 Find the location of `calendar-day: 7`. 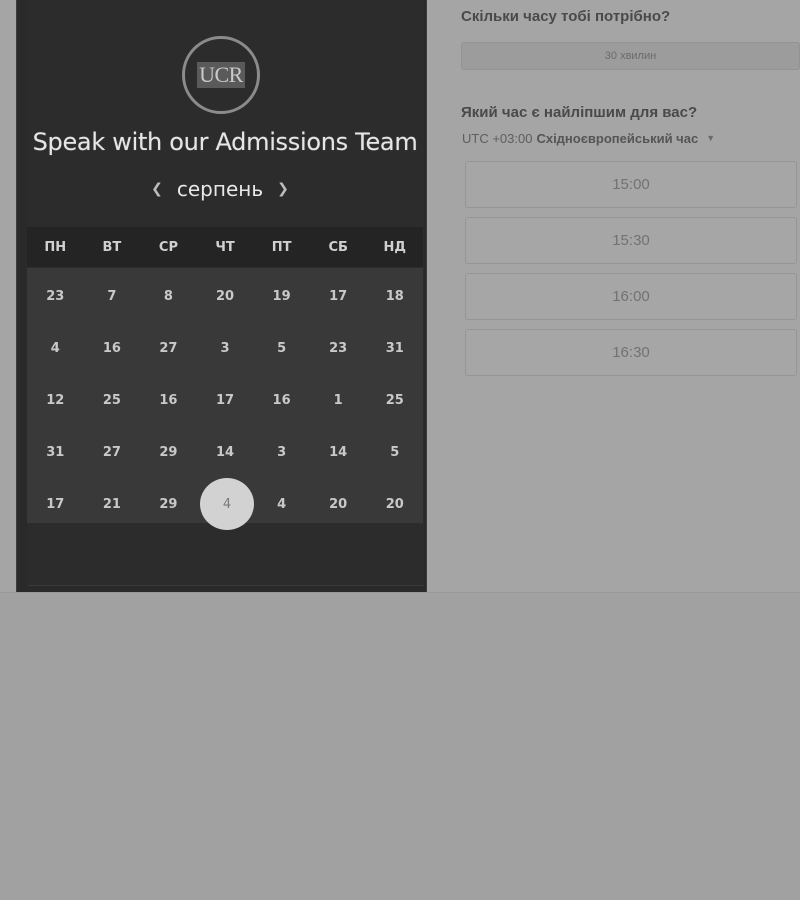

calendar-day: 7 is located at coordinates (112, 296).